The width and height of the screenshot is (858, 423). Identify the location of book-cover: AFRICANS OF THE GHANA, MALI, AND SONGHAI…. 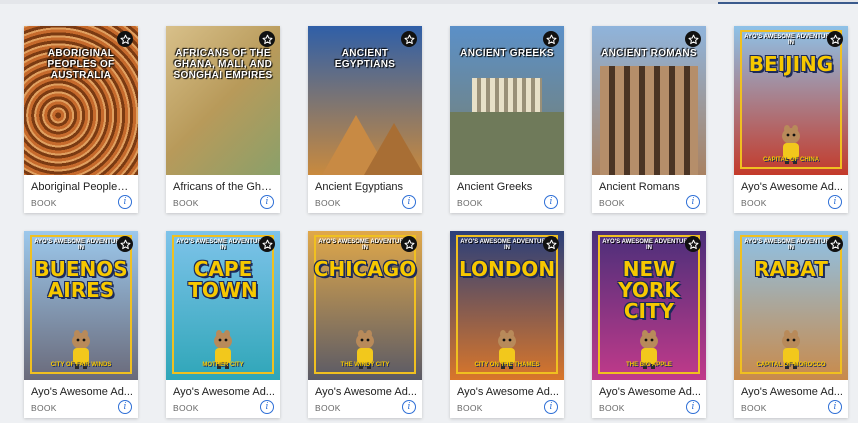
(223, 100).